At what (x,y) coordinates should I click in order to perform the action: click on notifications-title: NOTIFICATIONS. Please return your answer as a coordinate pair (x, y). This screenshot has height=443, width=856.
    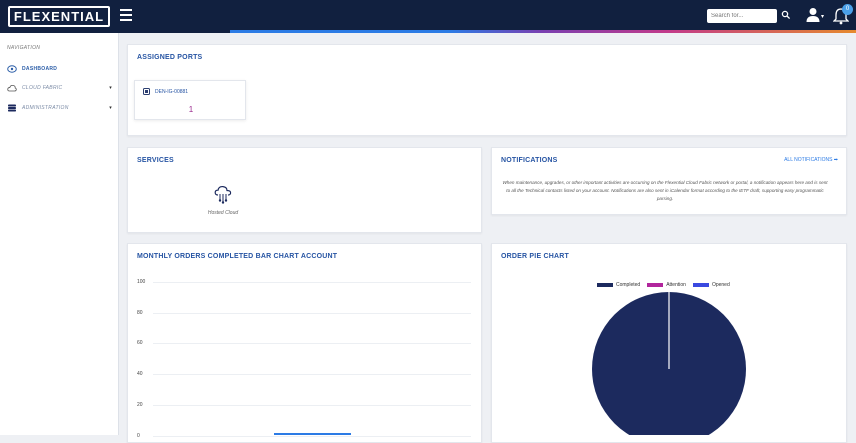
    Looking at the image, I should click on (529, 160).